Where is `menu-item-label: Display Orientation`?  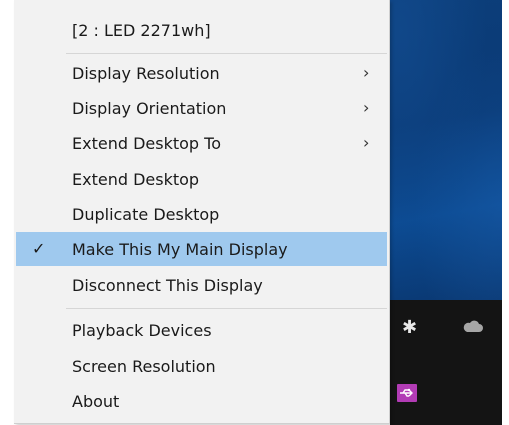 menu-item-label: Display Orientation is located at coordinates (149, 108).